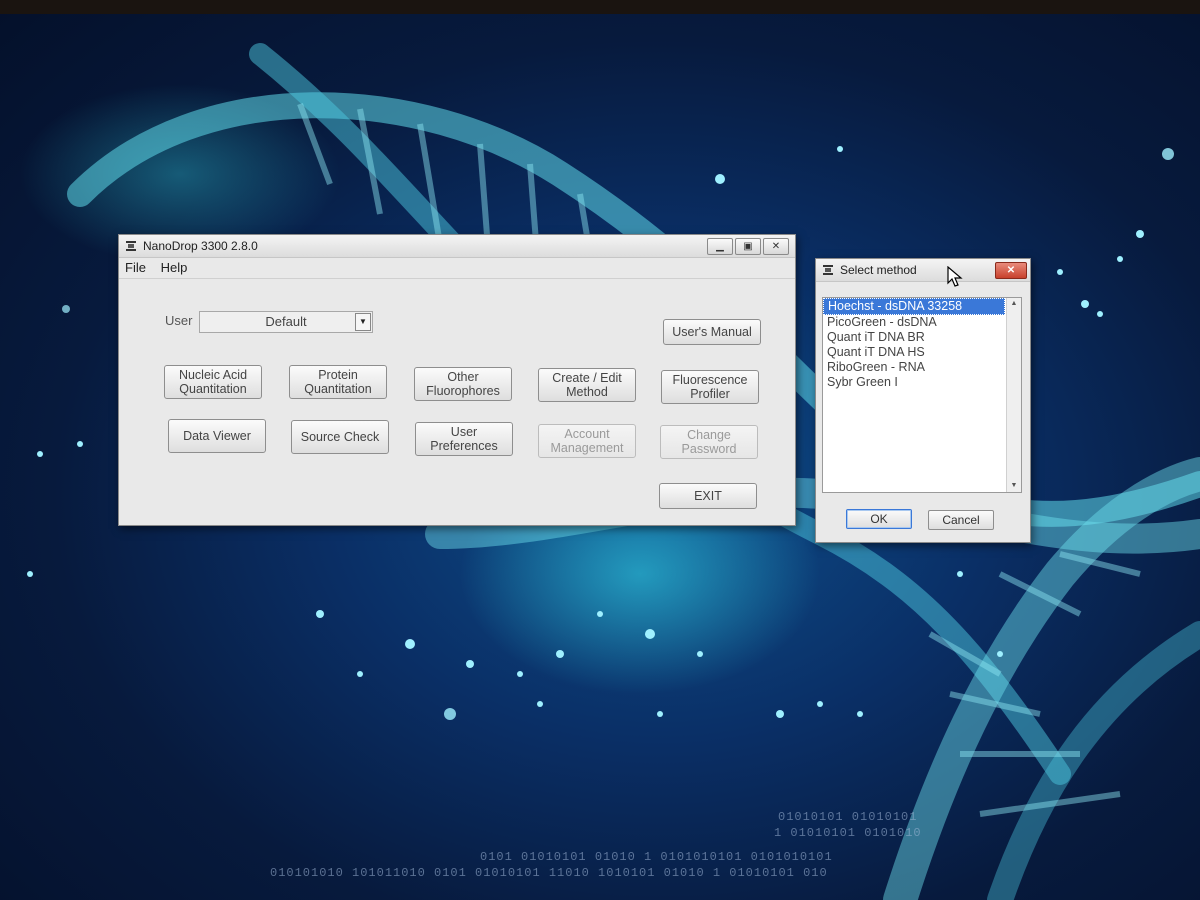 The width and height of the screenshot is (1200, 900). What do you see at coordinates (708, 496) in the screenshot?
I see `exit-button: EXIT` at bounding box center [708, 496].